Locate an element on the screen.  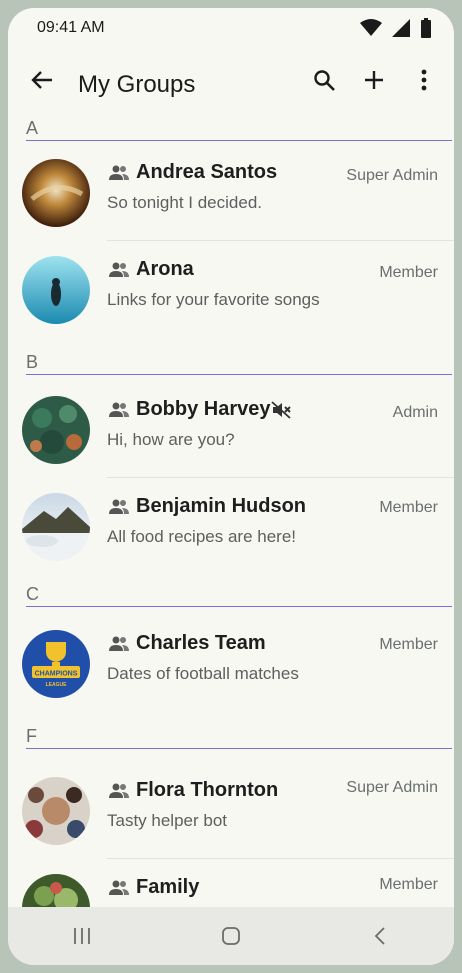
system-nav-bar is located at coordinates (231, 936).